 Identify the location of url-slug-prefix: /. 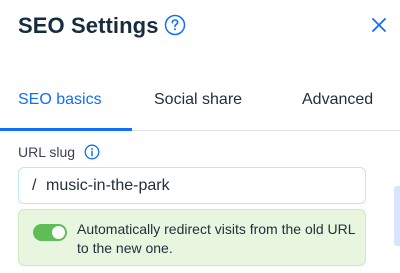
(34, 185).